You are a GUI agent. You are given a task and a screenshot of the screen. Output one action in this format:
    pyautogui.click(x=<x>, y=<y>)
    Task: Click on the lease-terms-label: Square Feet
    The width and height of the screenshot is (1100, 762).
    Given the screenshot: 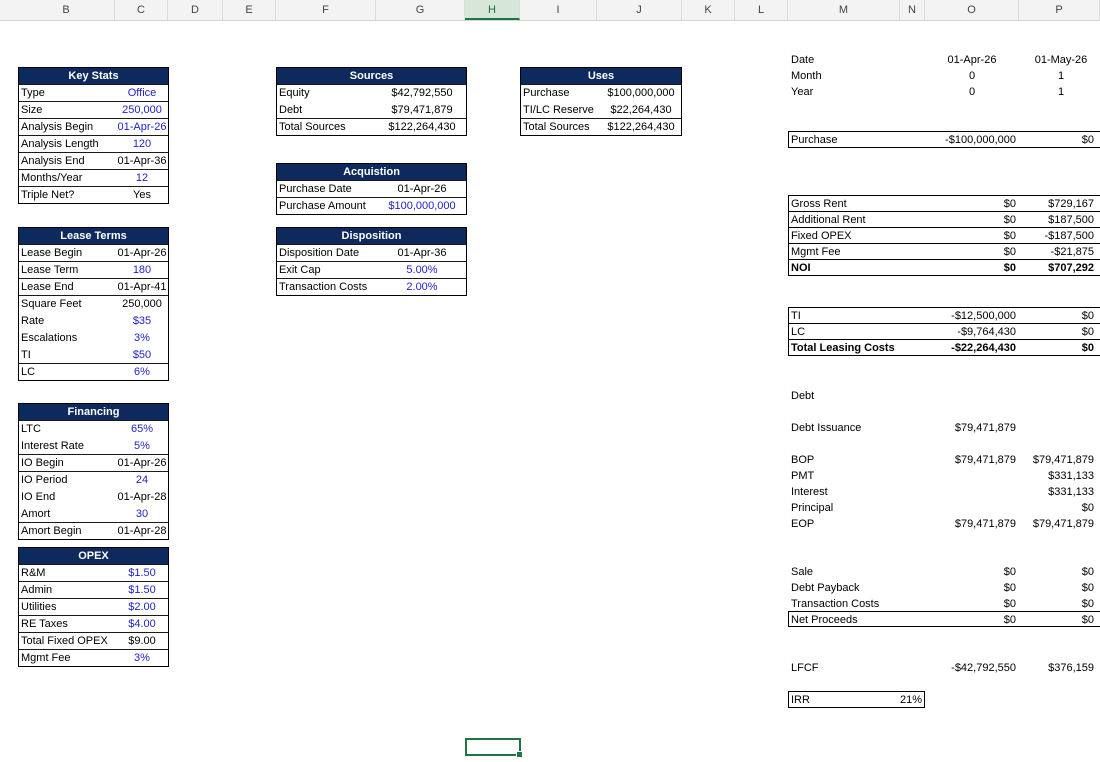 What is the action you would take?
    pyautogui.click(x=51, y=304)
    